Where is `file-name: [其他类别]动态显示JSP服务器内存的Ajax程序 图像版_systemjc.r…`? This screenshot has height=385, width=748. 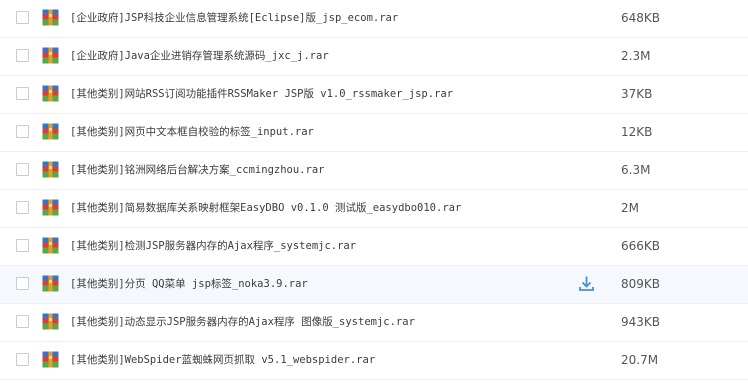 file-name: [其他类别]动态显示JSP服务器内存的Ajax程序 图像版_systemjc.r… is located at coordinates (242, 322).